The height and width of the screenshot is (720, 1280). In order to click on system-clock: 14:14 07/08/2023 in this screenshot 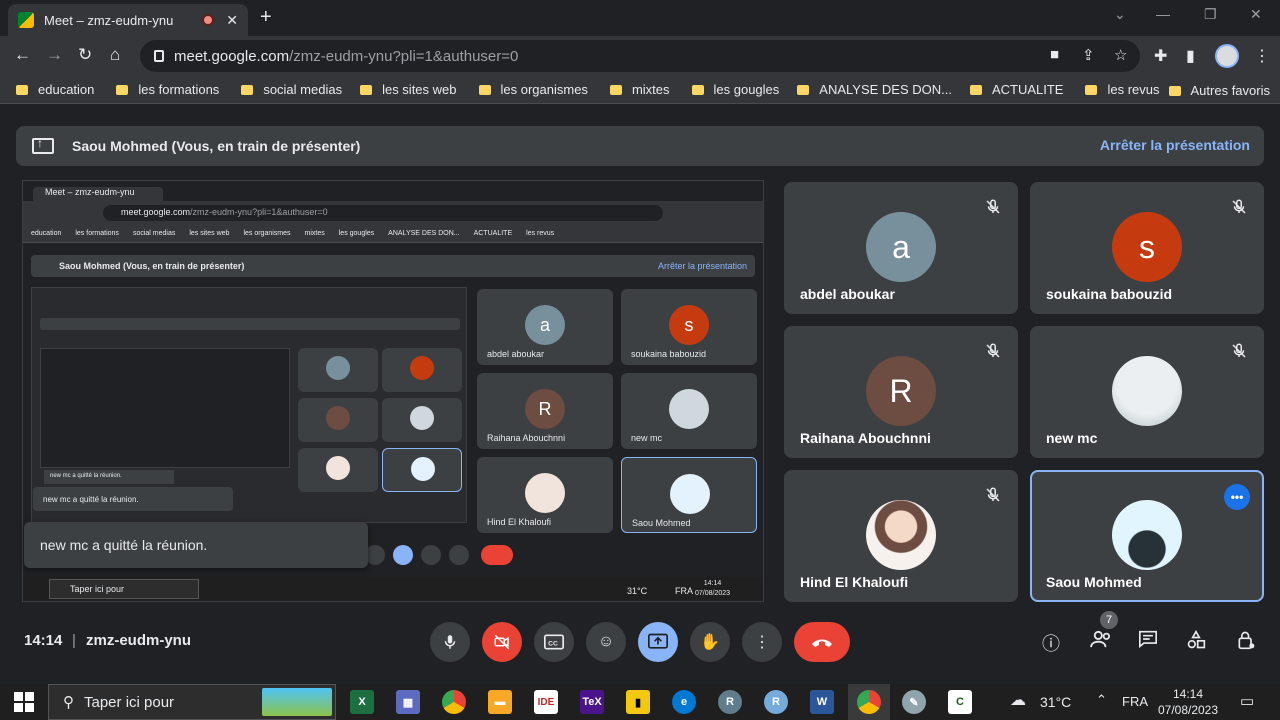, I will do `click(1188, 702)`.